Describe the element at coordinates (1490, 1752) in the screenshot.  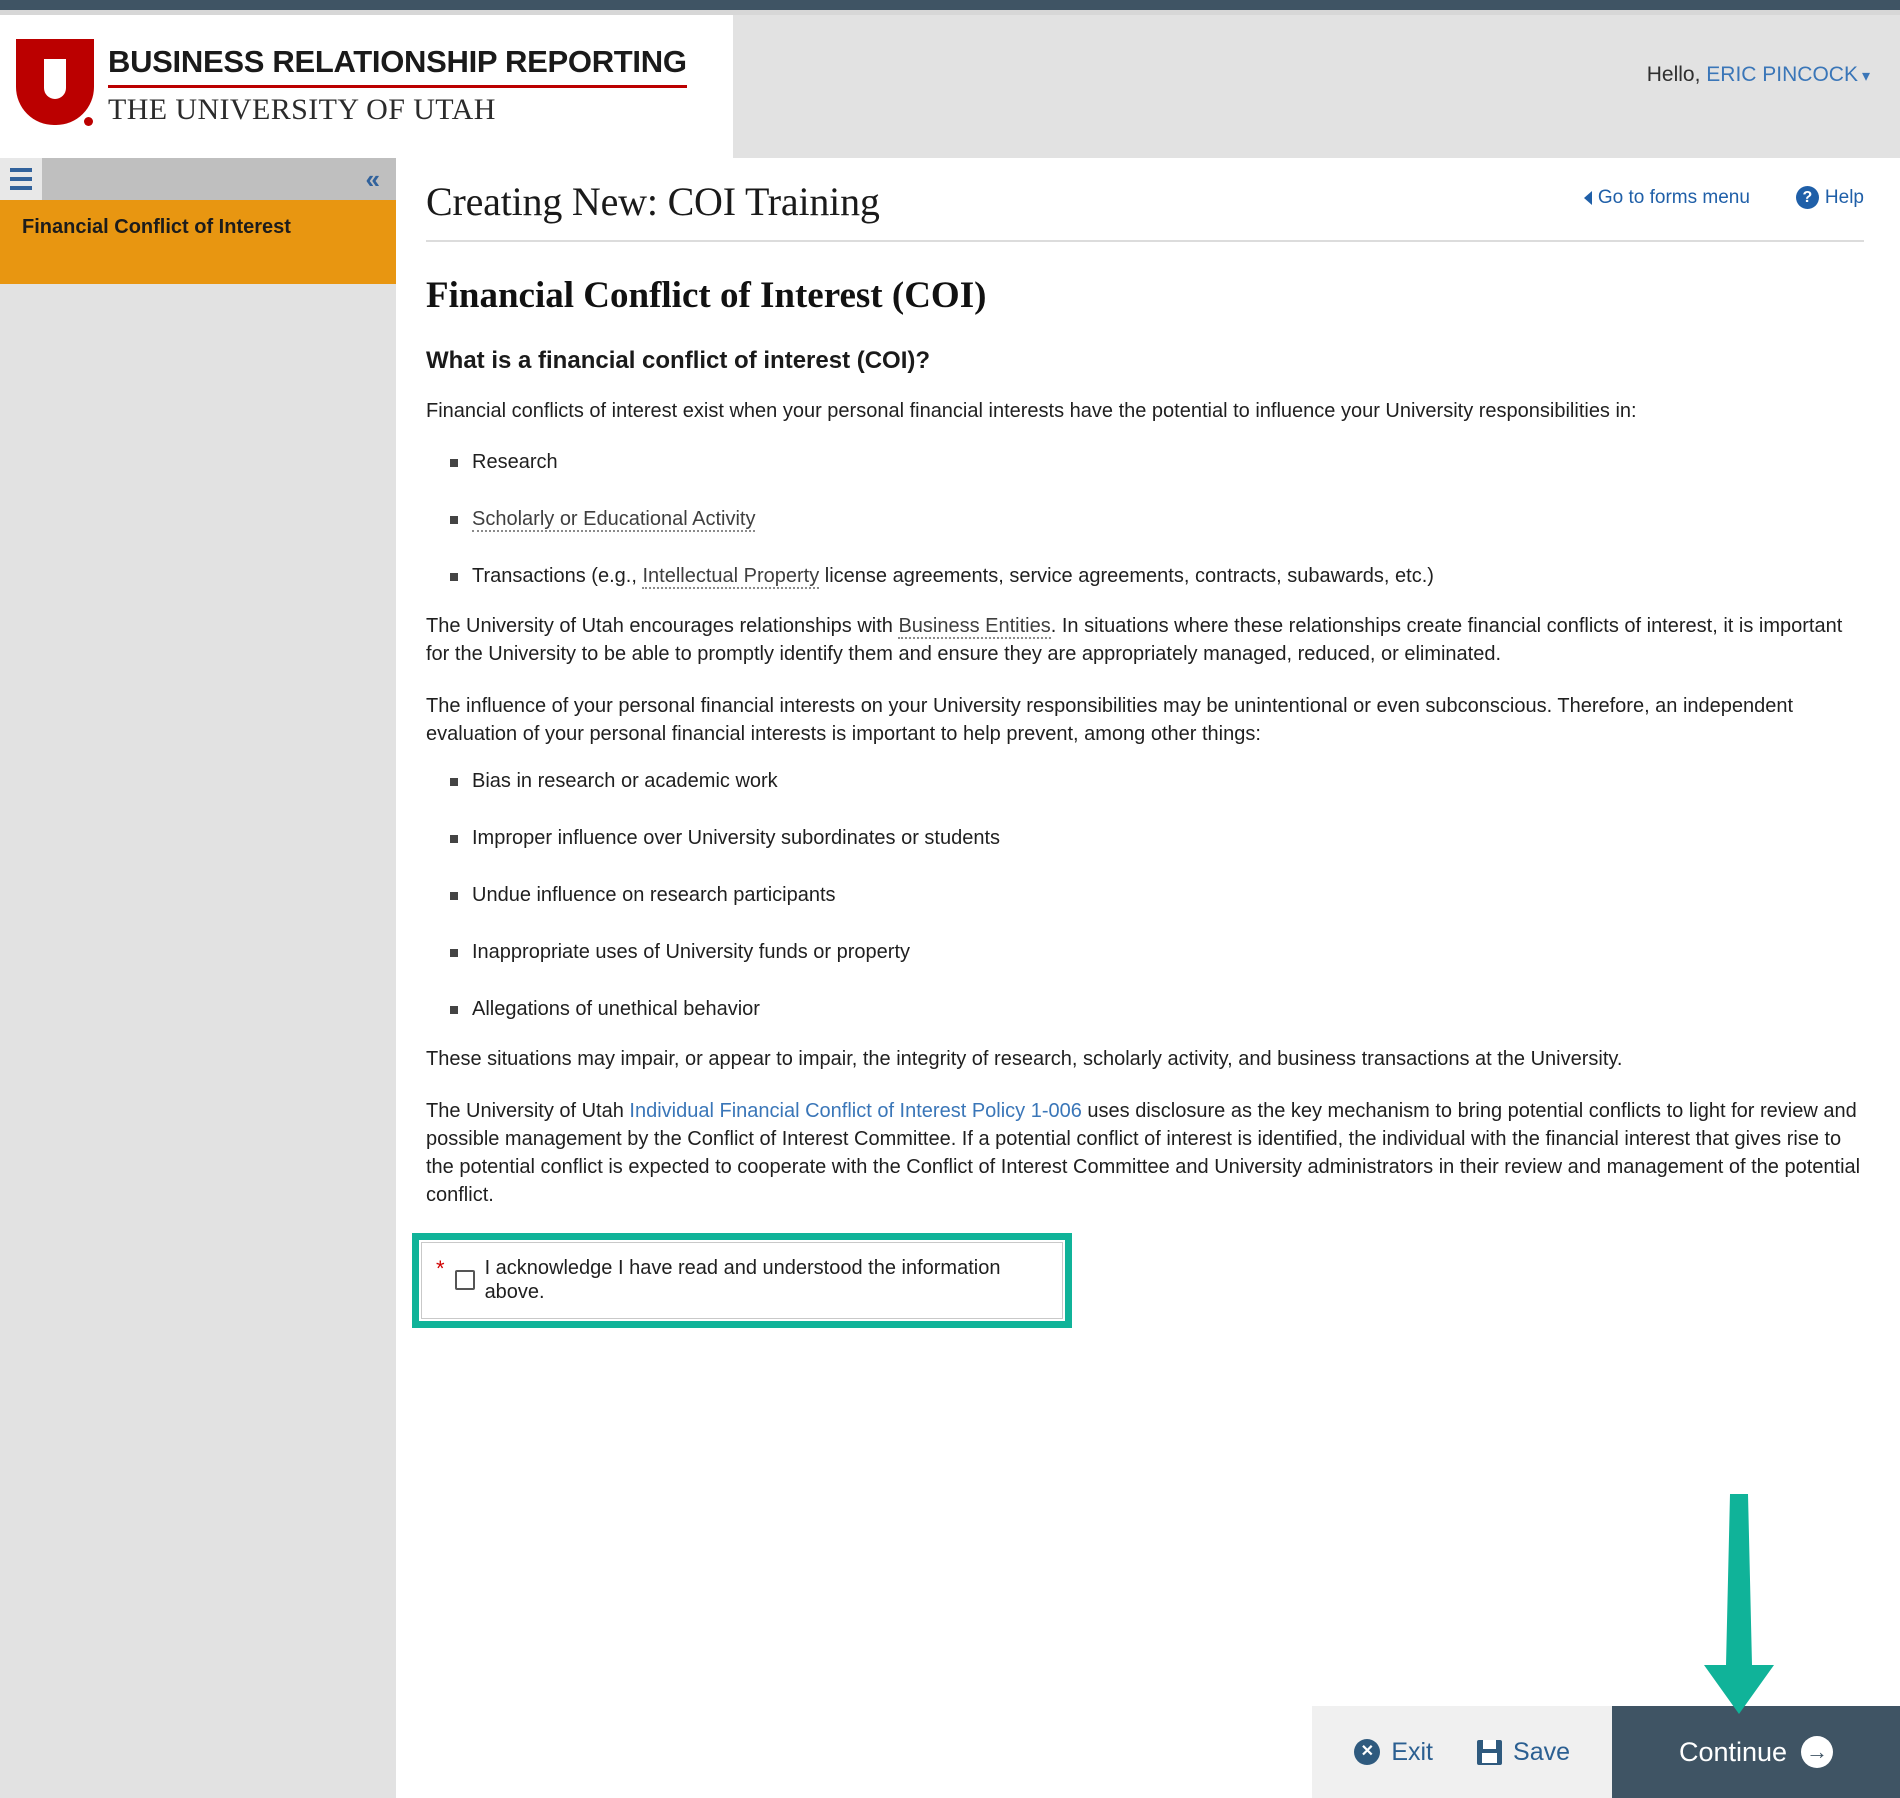
I see `floppy-disk-icon` at that location.